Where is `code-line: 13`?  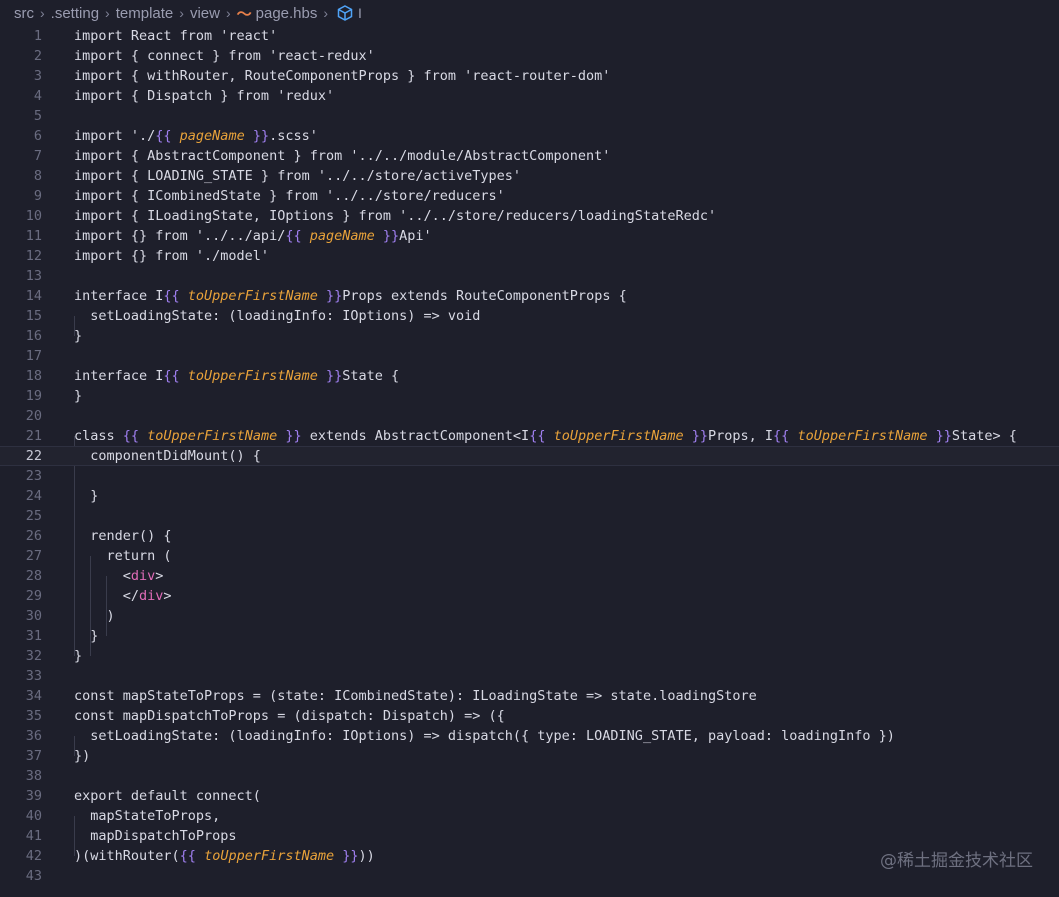 code-line: 13 is located at coordinates (529, 276).